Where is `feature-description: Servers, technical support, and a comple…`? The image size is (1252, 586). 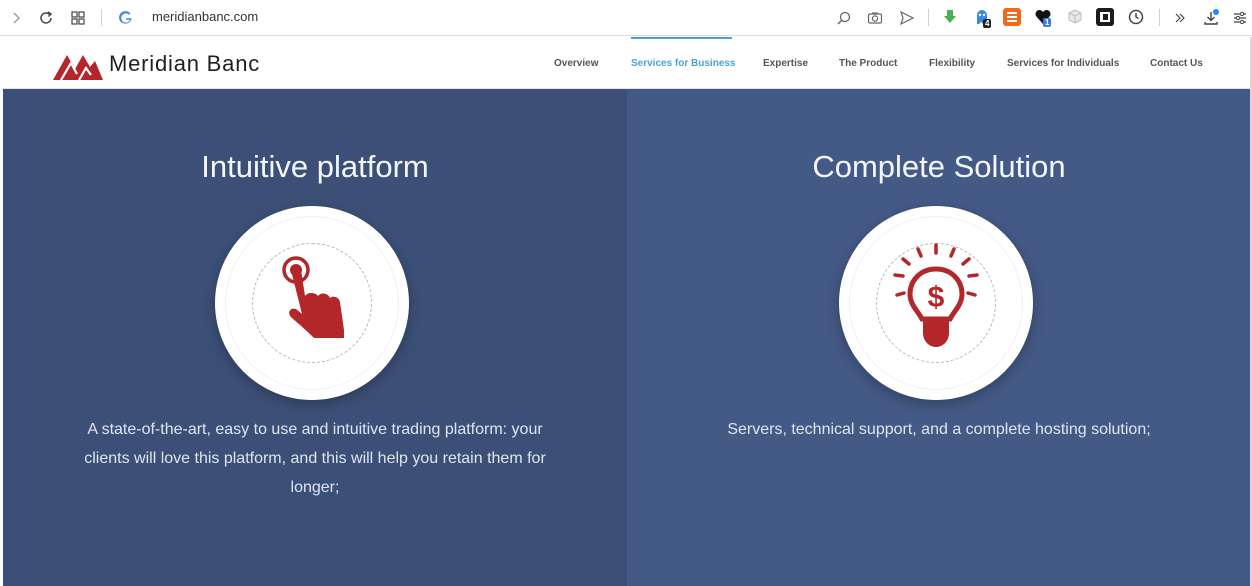
feature-description: Servers, technical support, and a comple… is located at coordinates (939, 429).